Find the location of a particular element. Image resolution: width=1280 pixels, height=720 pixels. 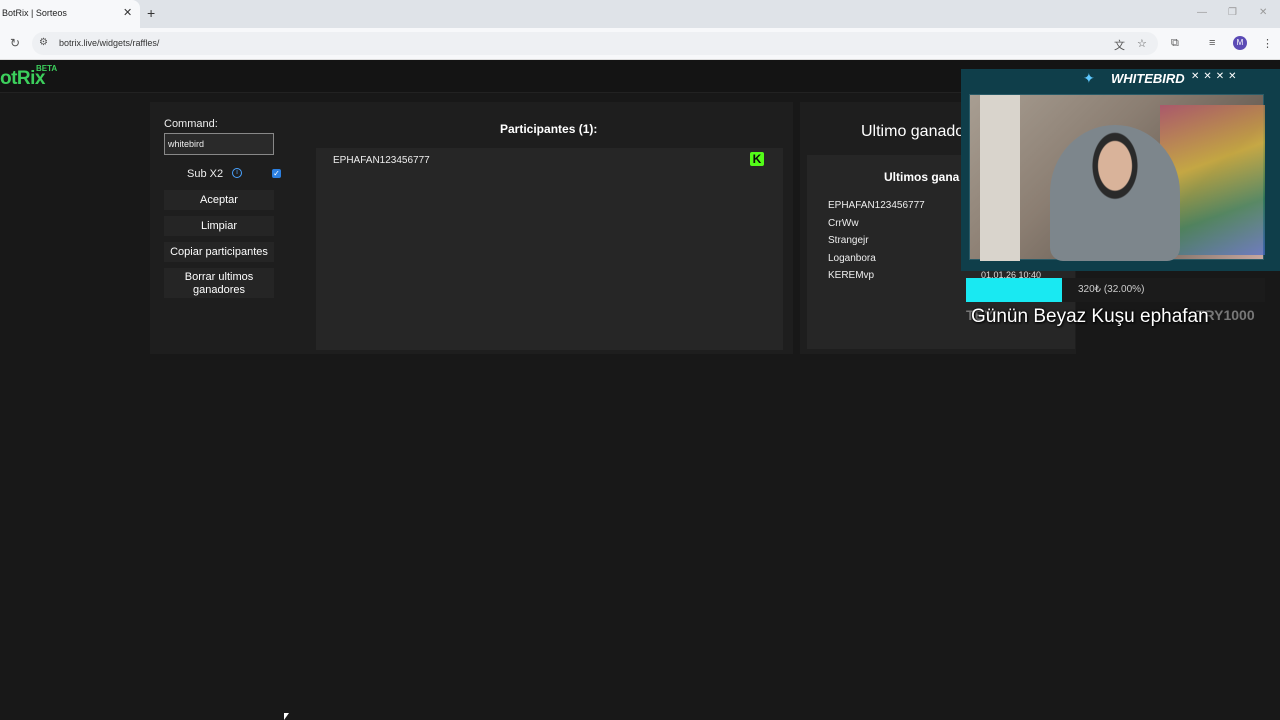

accept-button: Aceptar is located at coordinates (219, 200).